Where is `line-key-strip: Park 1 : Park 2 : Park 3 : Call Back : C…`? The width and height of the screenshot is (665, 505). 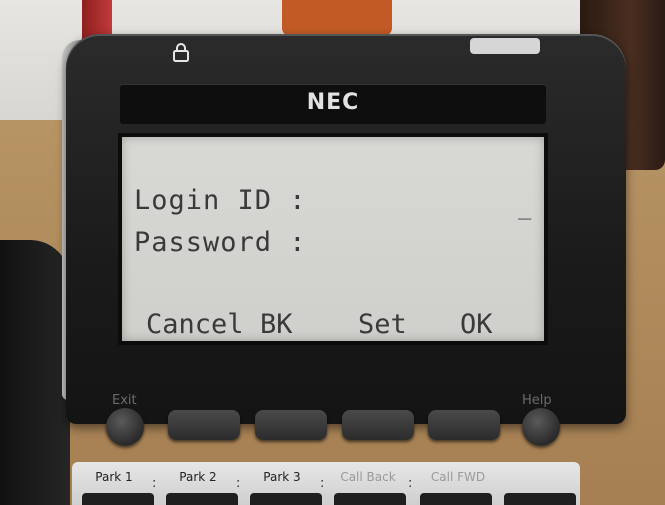
line-key-strip: Park 1 : Park 2 : Park 3 : Call Back : C… is located at coordinates (326, 483).